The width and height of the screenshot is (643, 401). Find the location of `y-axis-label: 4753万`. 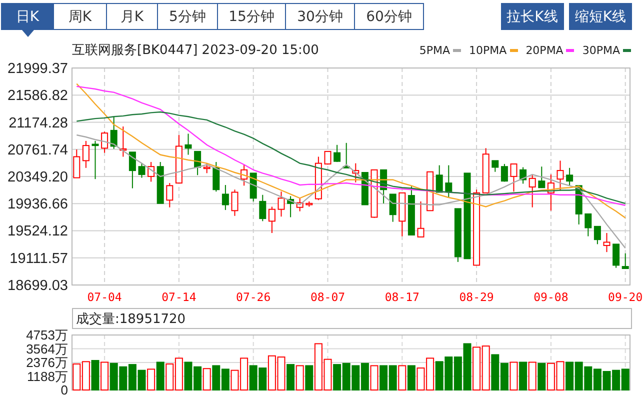

y-axis-label: 4753万 is located at coordinates (47, 335).